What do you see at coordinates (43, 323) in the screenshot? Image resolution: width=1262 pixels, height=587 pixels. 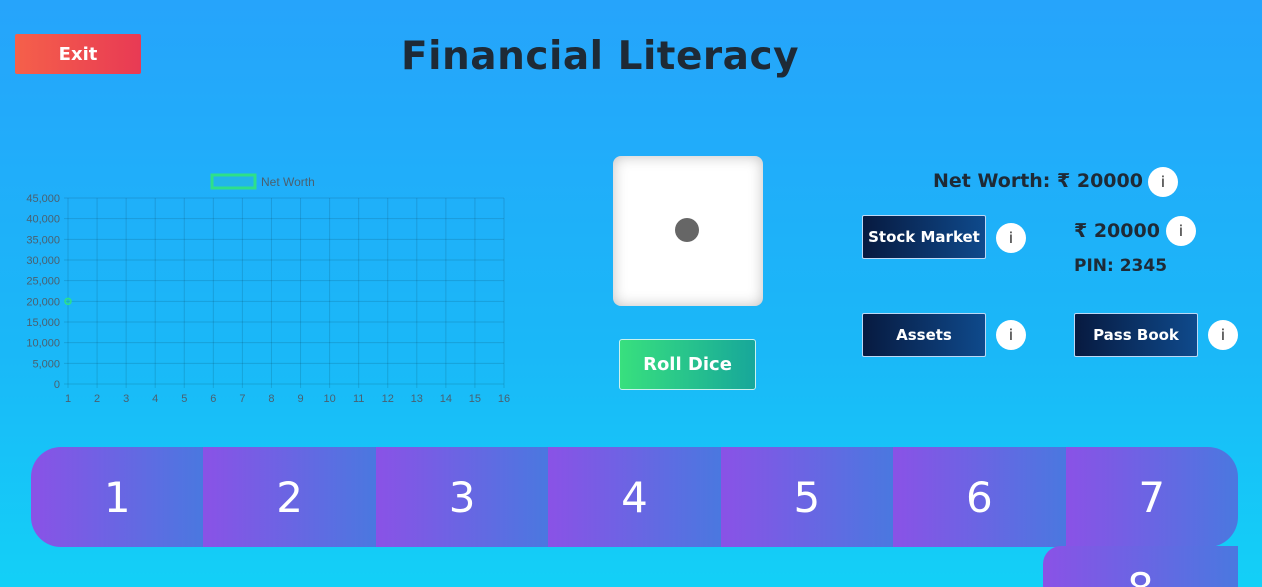 I see `y-tick-label: 15,000` at bounding box center [43, 323].